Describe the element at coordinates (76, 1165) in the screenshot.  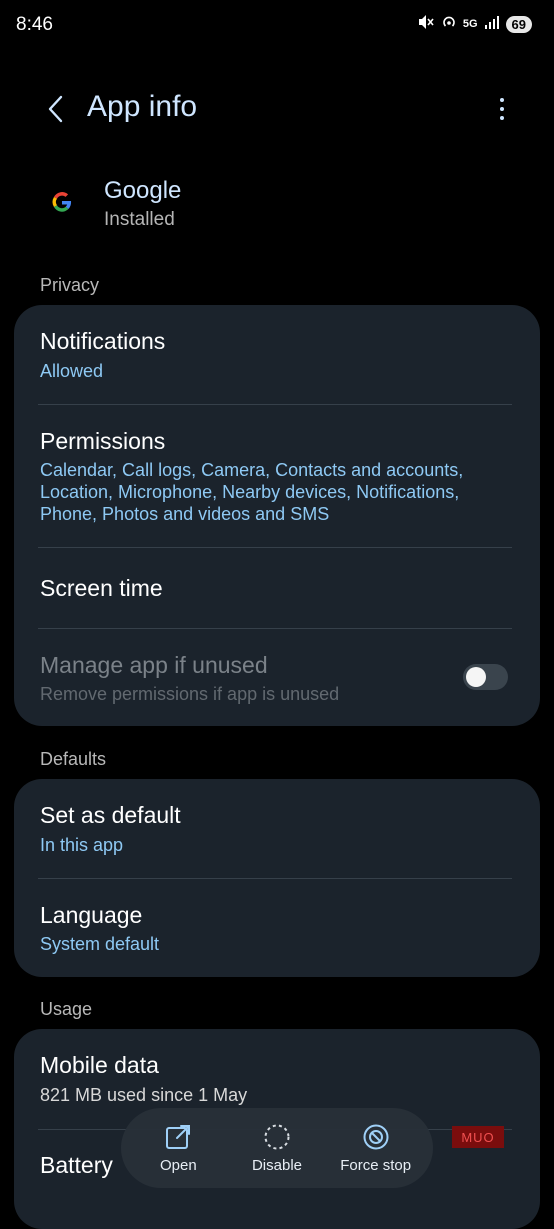
I see `battery-title: Battery` at that location.